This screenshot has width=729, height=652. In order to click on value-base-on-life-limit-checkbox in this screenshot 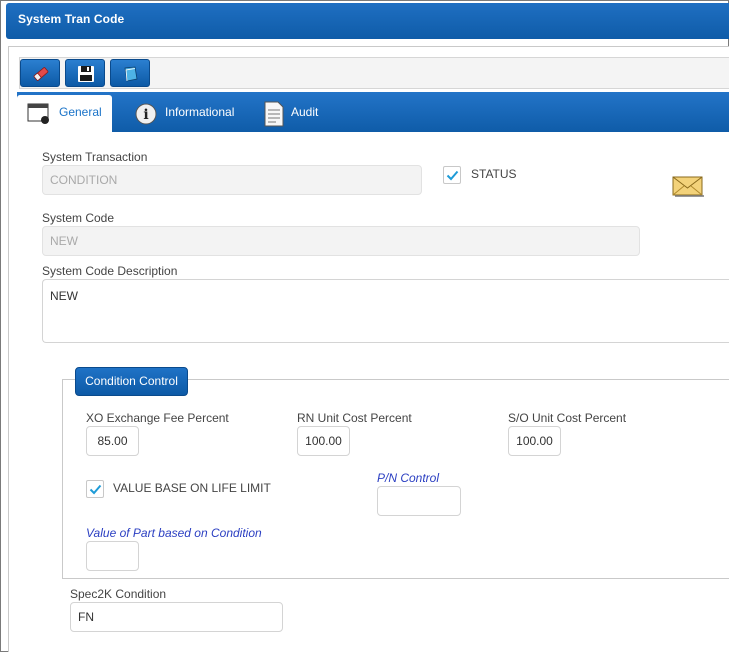, I will do `click(95, 489)`.